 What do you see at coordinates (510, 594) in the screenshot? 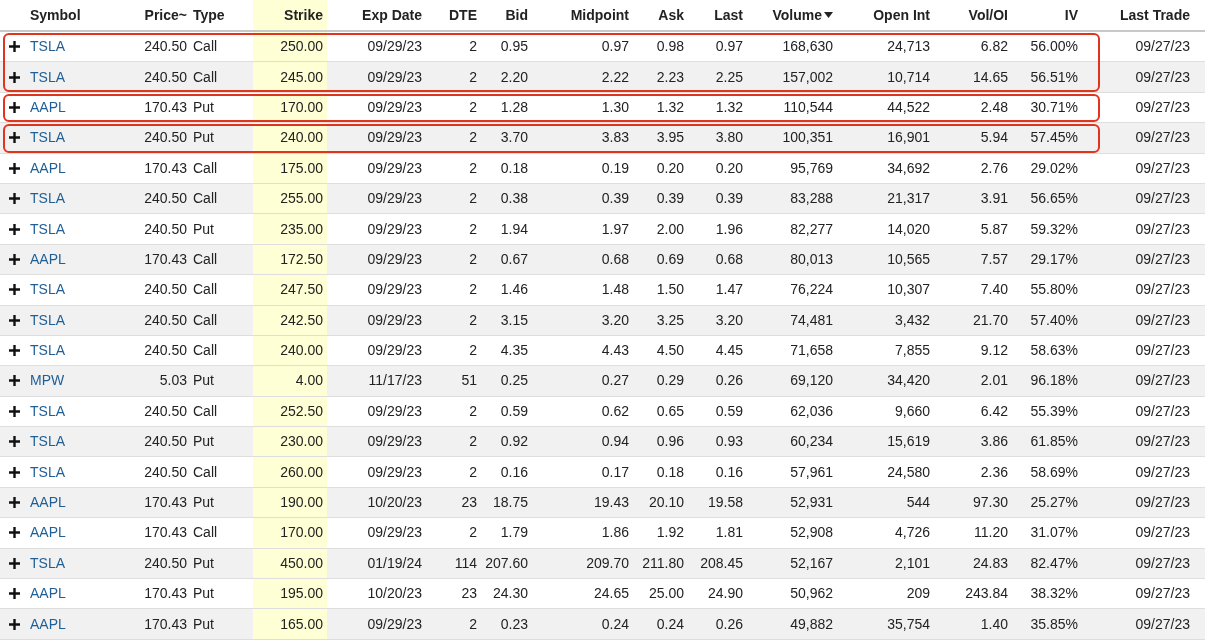
I see `table-cell-text: 24.30` at bounding box center [510, 594].